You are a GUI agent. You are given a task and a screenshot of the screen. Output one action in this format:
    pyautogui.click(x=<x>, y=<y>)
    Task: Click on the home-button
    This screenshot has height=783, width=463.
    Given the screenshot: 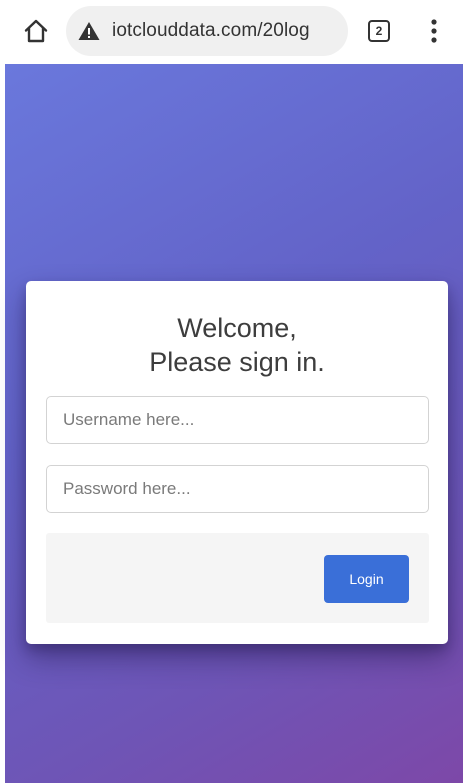 What is the action you would take?
    pyautogui.click(x=36, y=31)
    